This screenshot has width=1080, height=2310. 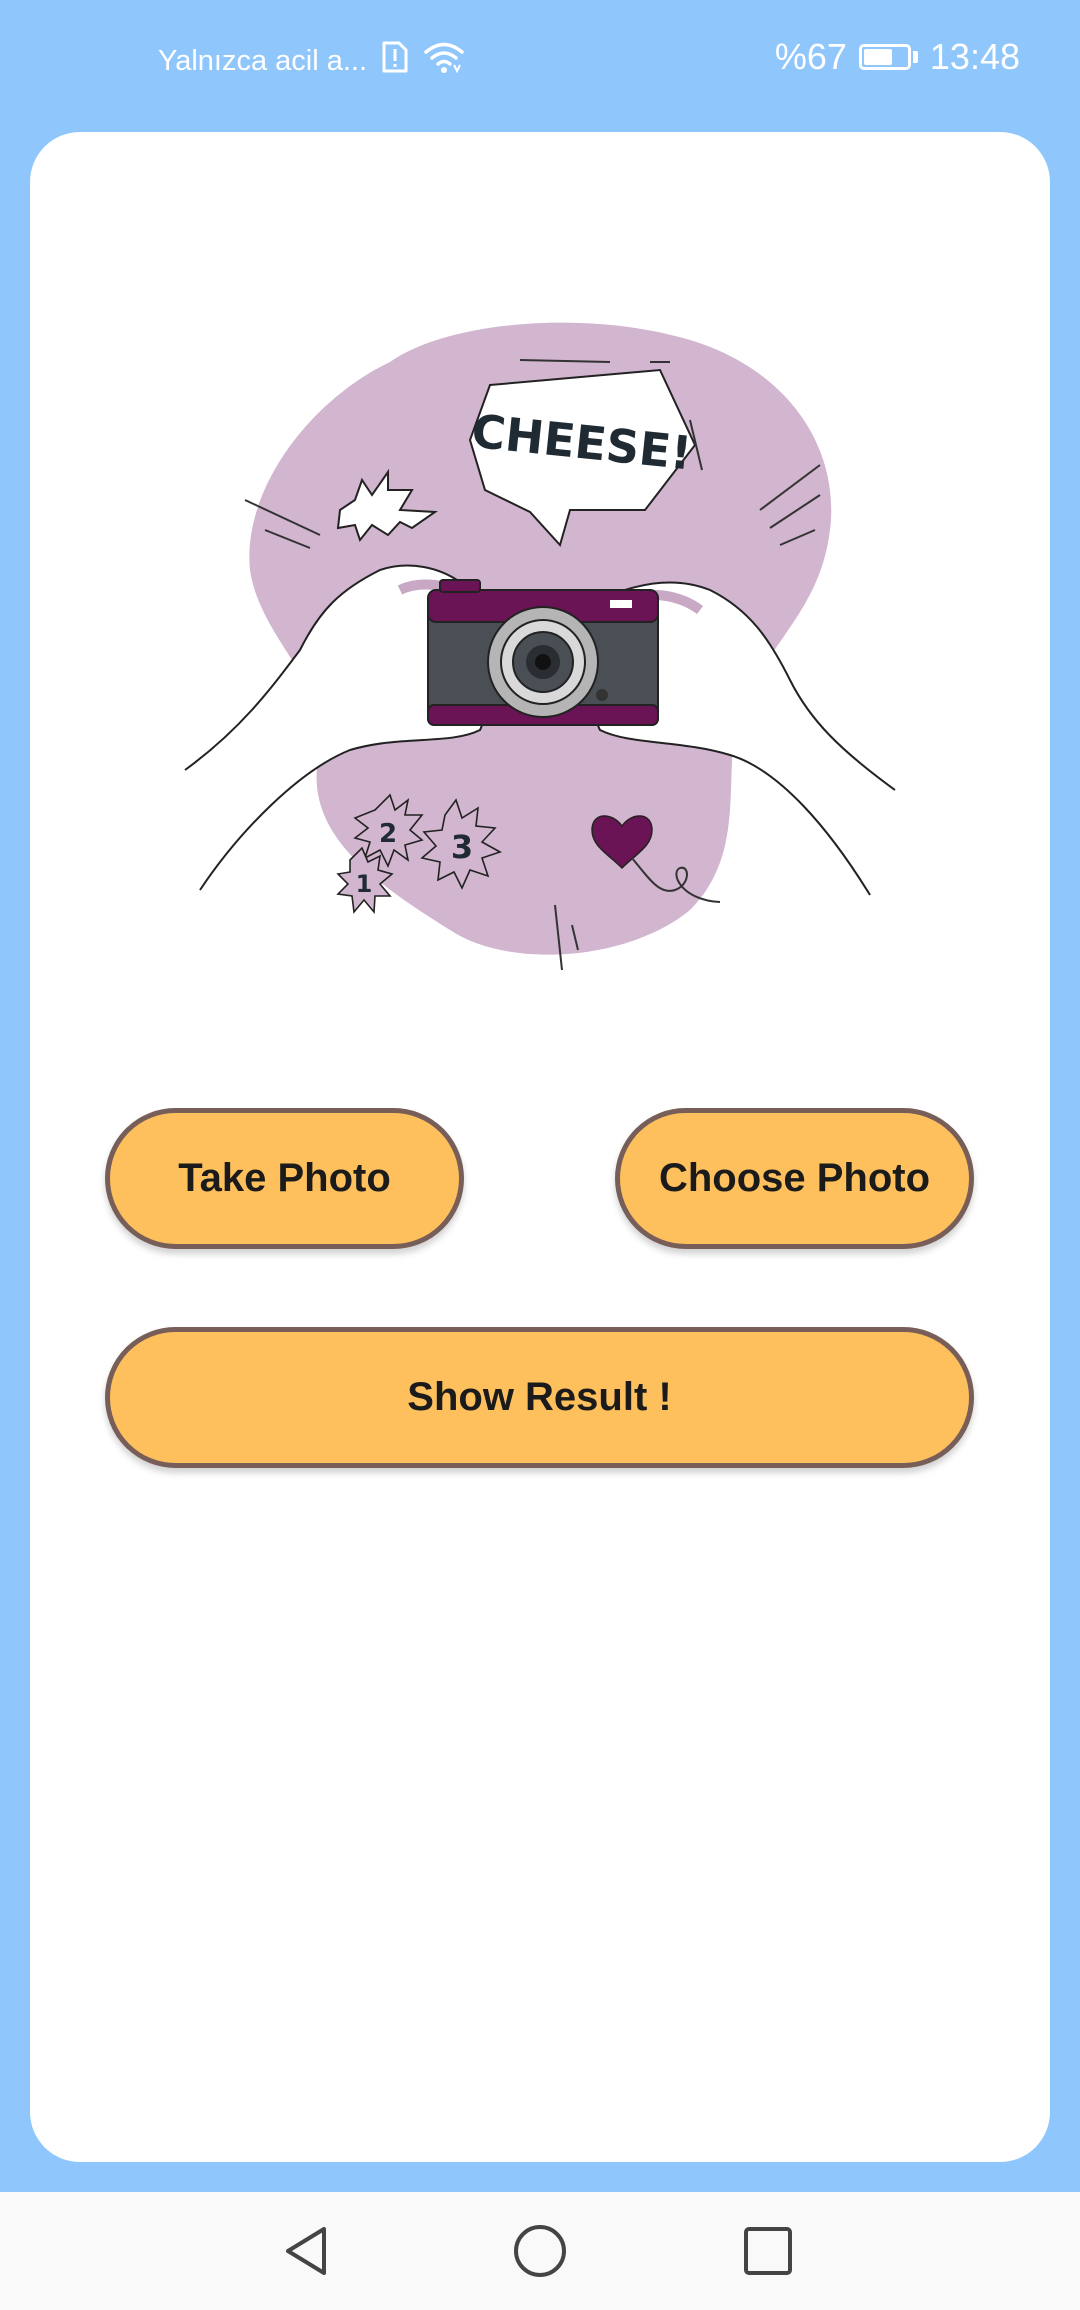 I want to click on battery-charging-icon, so click(x=884, y=57).